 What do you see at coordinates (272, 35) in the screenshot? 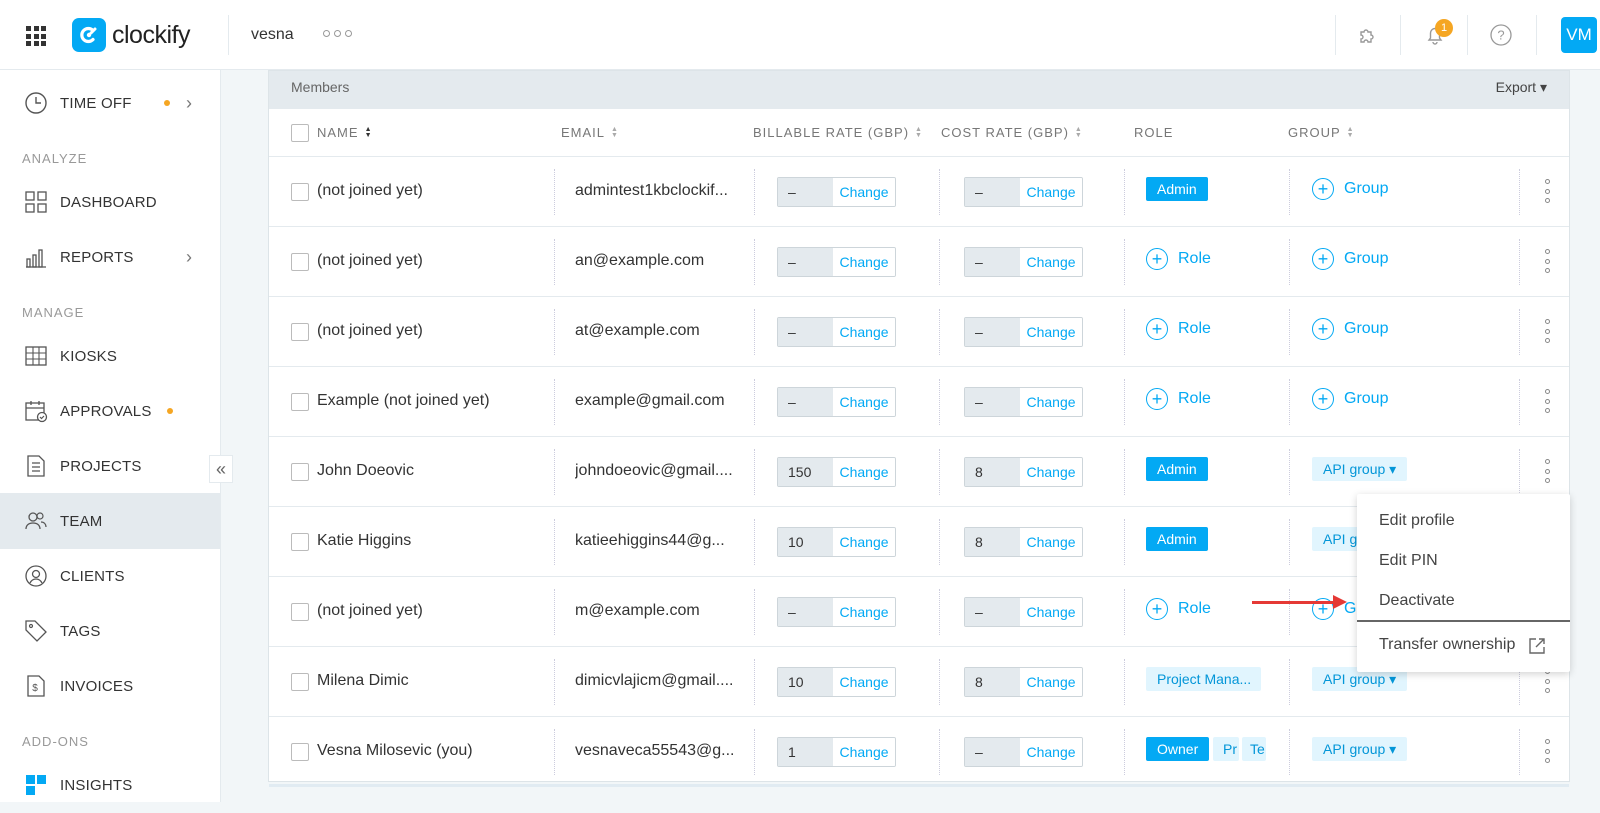
I see `workspace-name: vesna` at bounding box center [272, 35].